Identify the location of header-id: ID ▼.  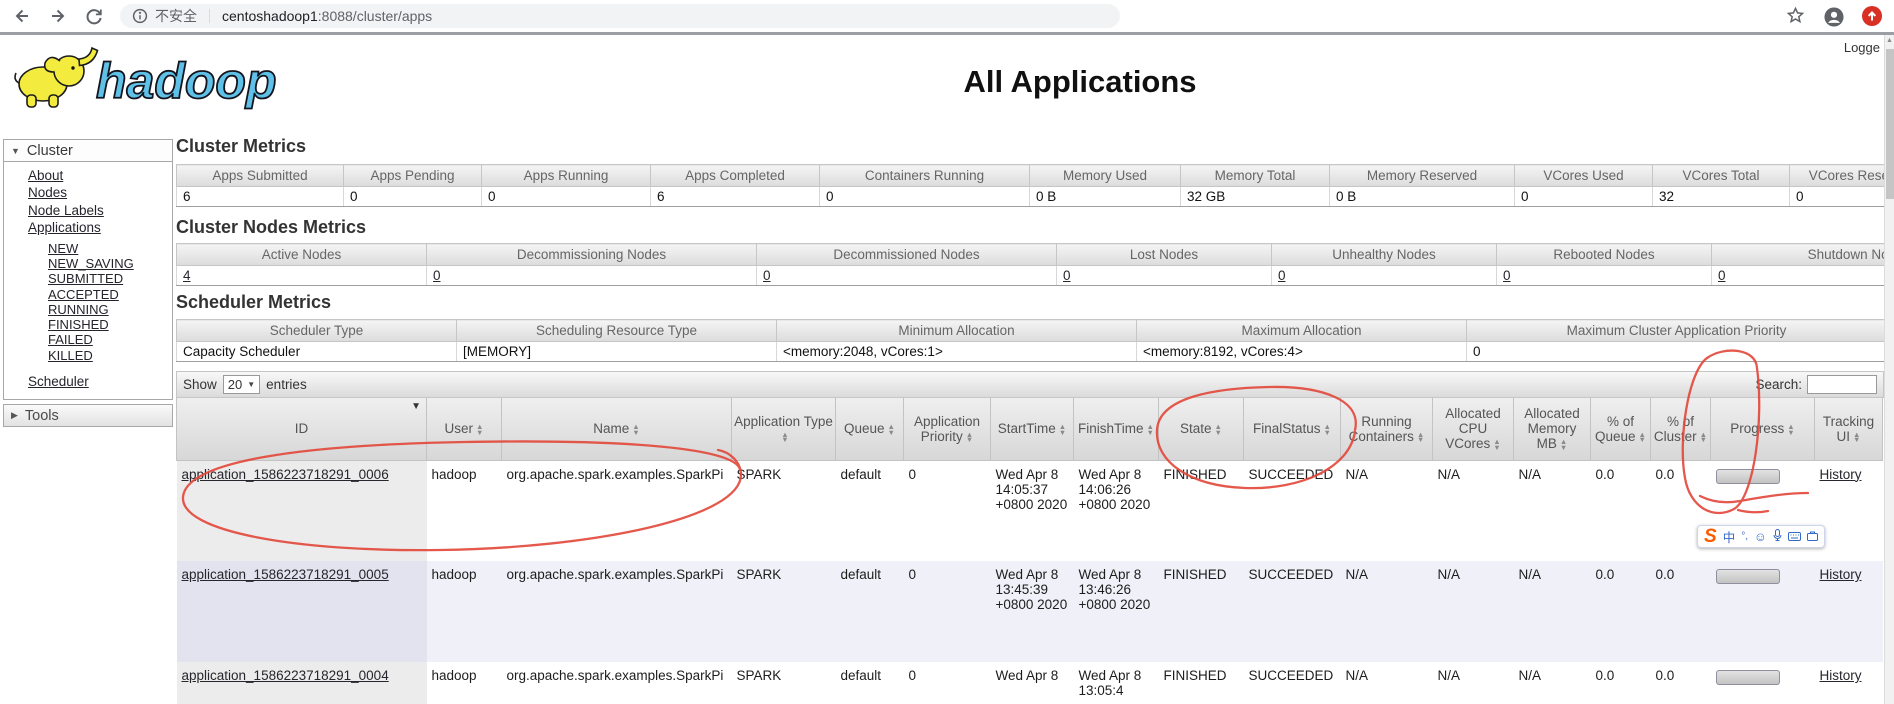
(301, 429).